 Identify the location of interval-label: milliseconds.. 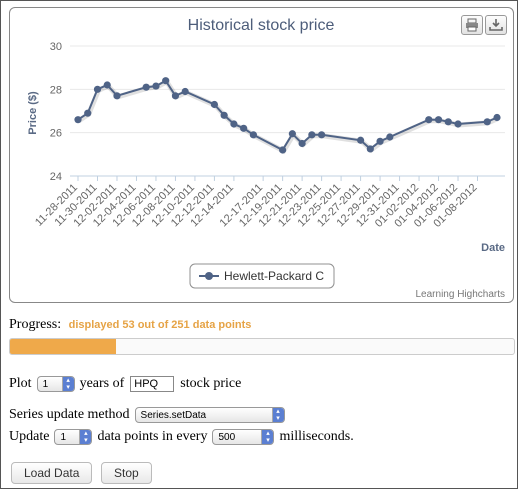
(316, 436).